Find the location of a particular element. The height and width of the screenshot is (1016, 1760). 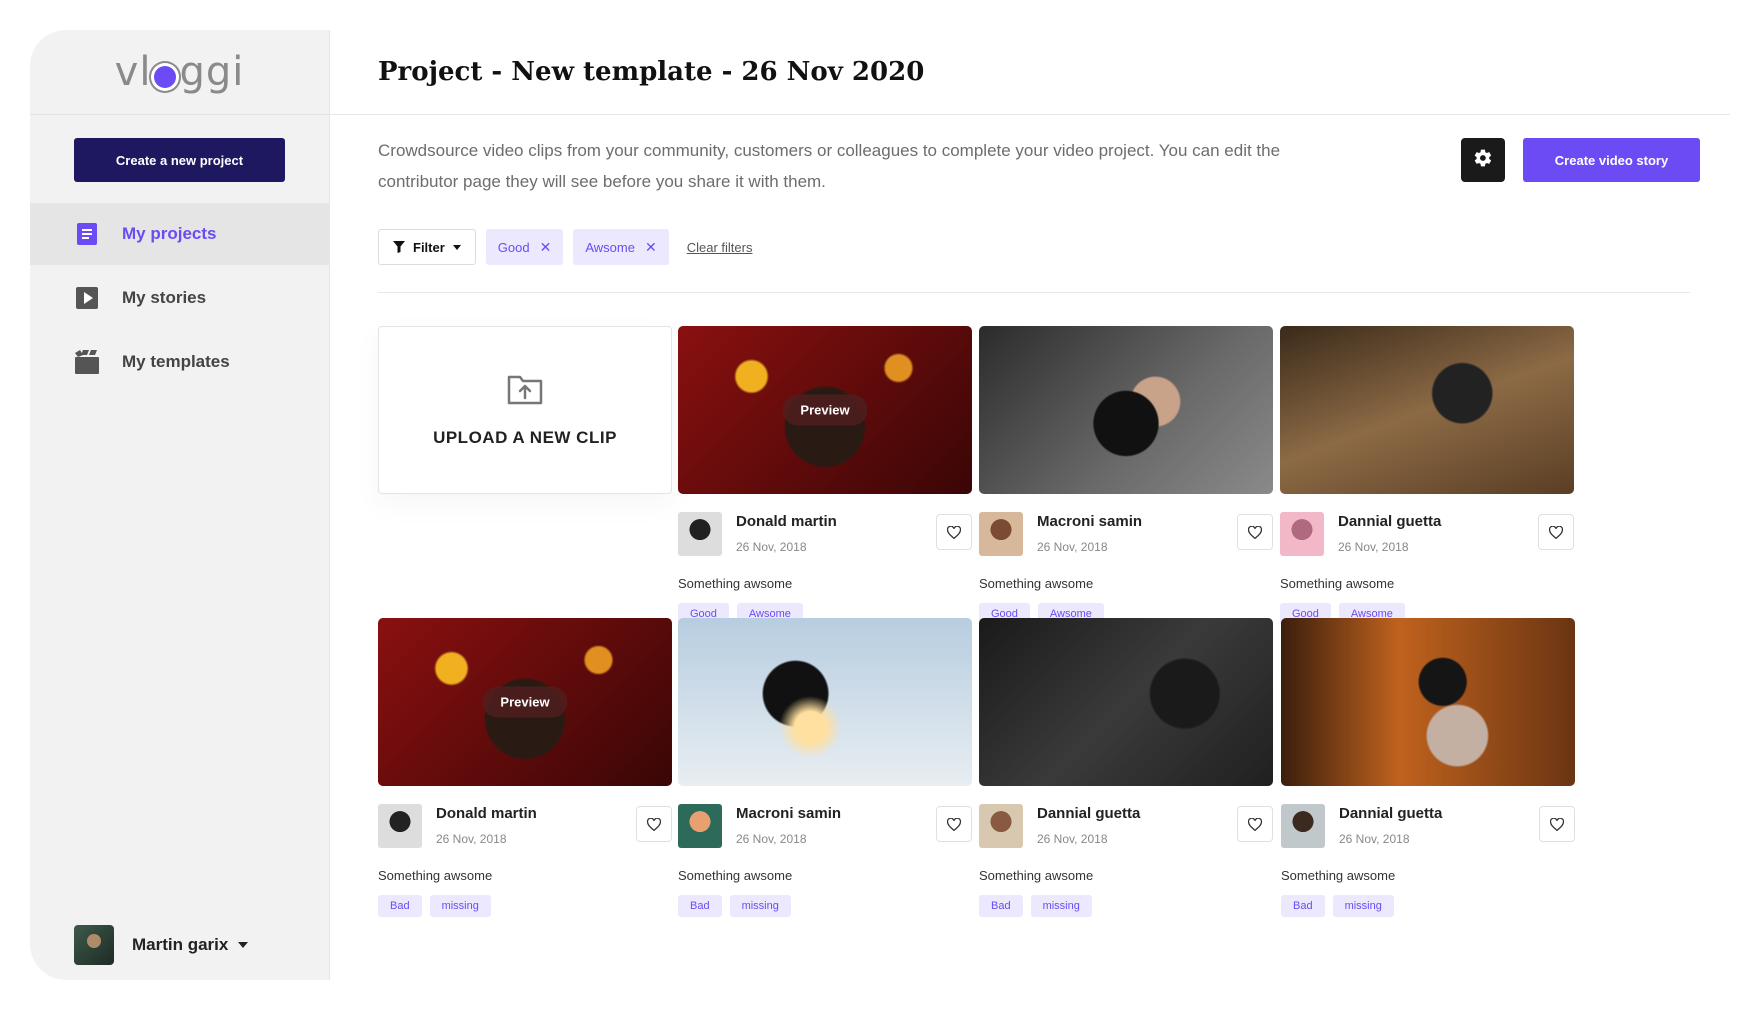

filter-chip-good: Good ✕ is located at coordinates (524, 247).